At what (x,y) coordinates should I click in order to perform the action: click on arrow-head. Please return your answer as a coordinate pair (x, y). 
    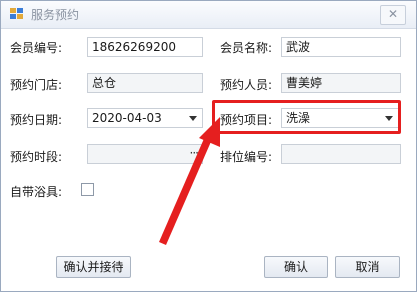
    Looking at the image, I should click on (209, 132).